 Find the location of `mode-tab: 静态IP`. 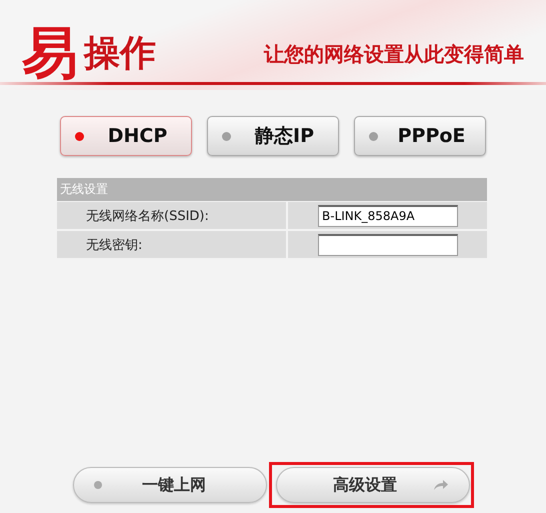

mode-tab: 静态IP is located at coordinates (273, 136).